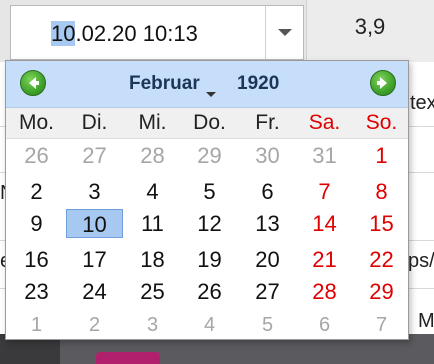 Image resolution: width=434 pixels, height=364 pixels. I want to click on calendar-day: 17, so click(94, 259).